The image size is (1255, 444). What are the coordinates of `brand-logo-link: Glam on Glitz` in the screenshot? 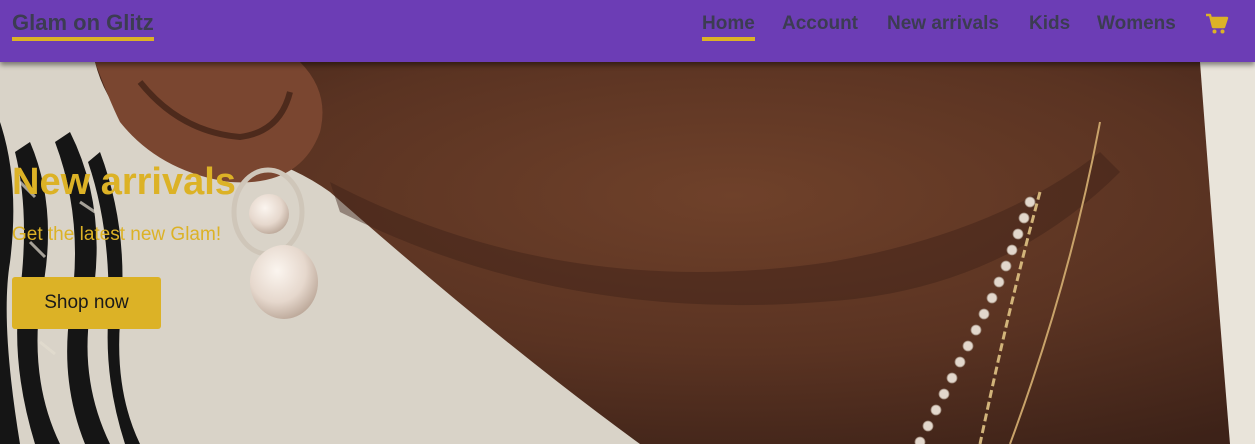 It's located at (83, 26).